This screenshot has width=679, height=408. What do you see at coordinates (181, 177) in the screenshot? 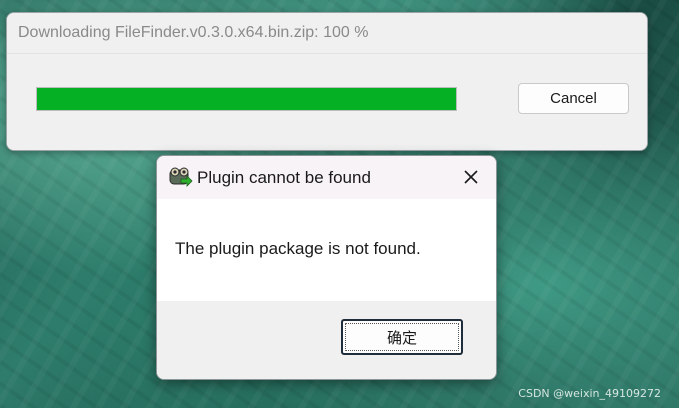
I see `plugin-icon` at bounding box center [181, 177].